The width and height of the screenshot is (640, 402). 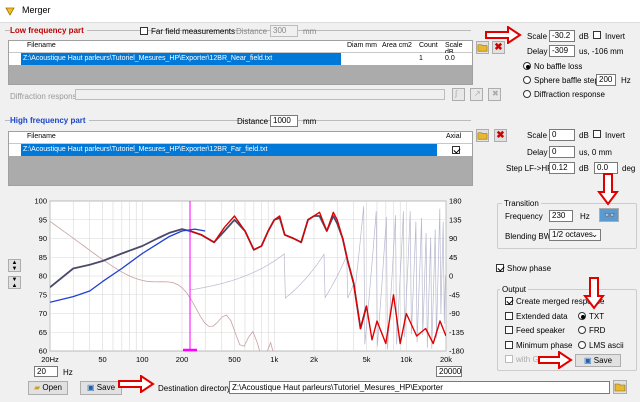 I want to click on diffraction-input, so click(x=260, y=94).